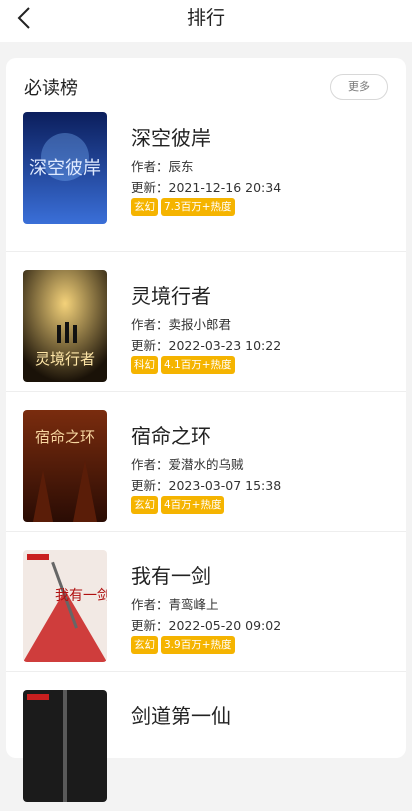 This screenshot has width=412, height=811. What do you see at coordinates (181, 324) in the screenshot?
I see `book-author: 作者：卖报小郎君` at bounding box center [181, 324].